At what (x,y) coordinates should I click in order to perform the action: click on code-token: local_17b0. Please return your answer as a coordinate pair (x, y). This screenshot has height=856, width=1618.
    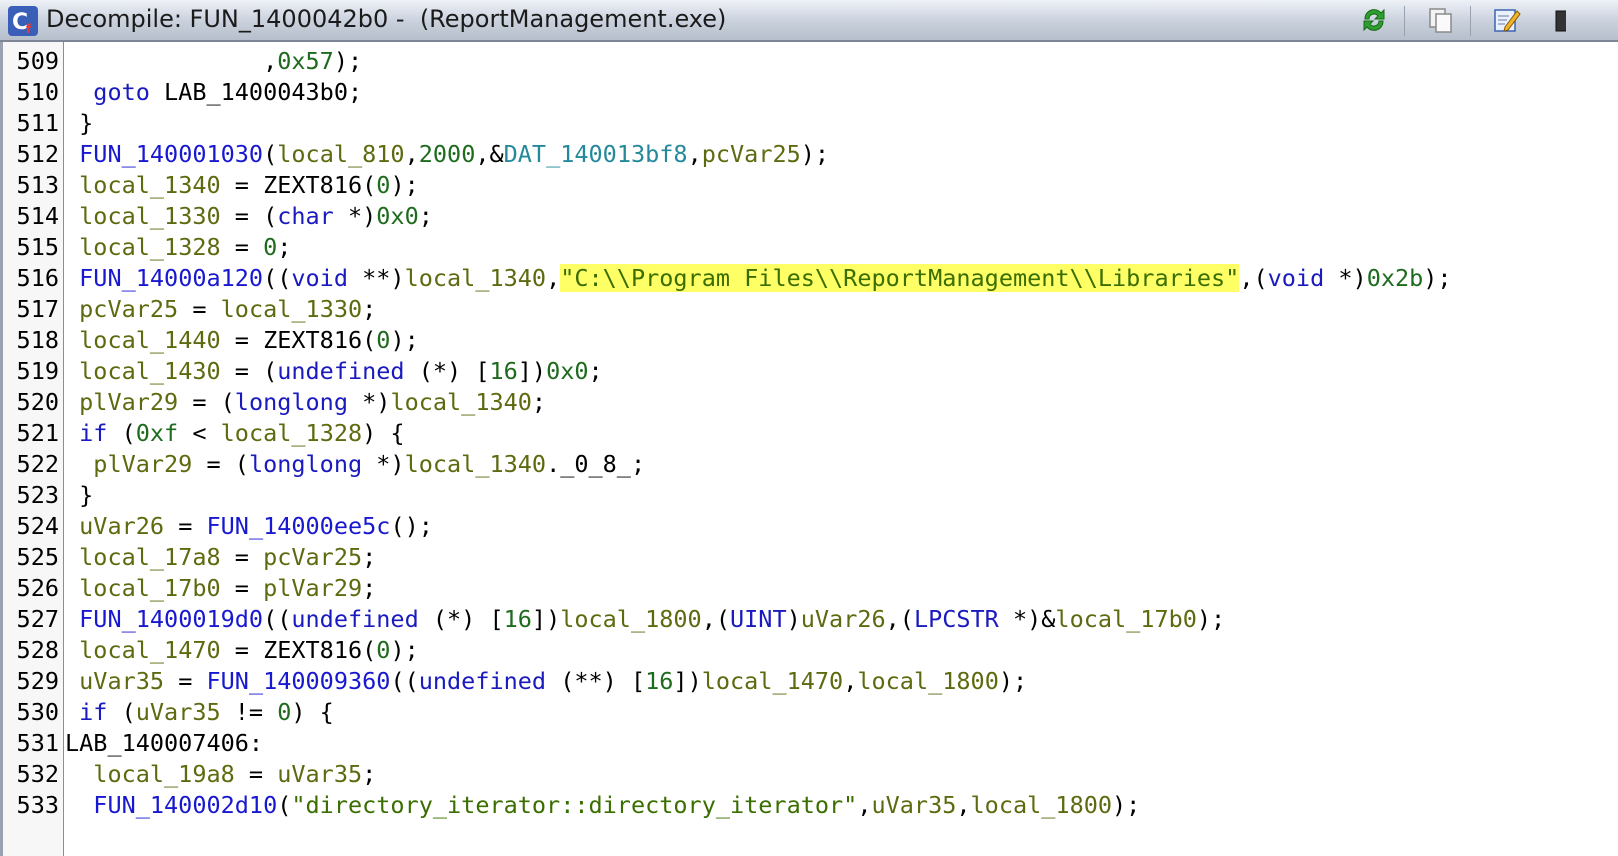
    Looking at the image, I should click on (1125, 619).